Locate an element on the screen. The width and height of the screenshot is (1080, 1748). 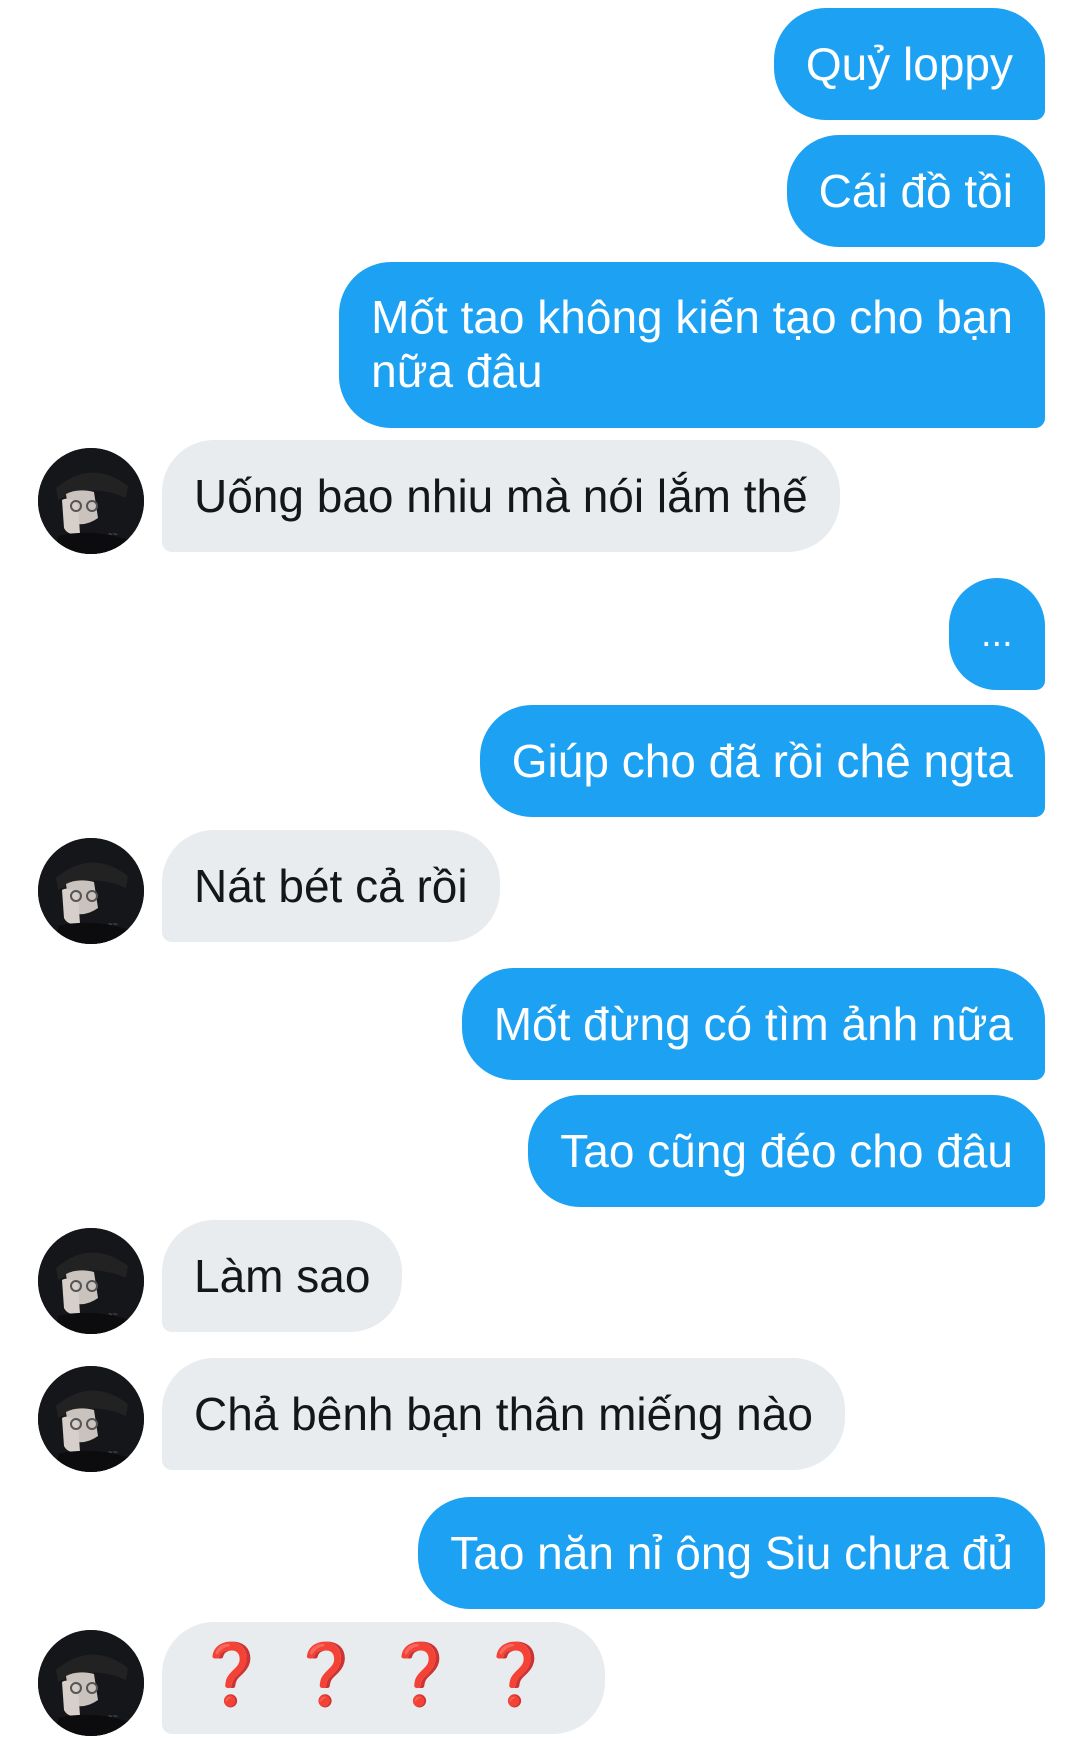
message-text: Uống bao nhiu mà nói lắm thế is located at coordinates (501, 496).